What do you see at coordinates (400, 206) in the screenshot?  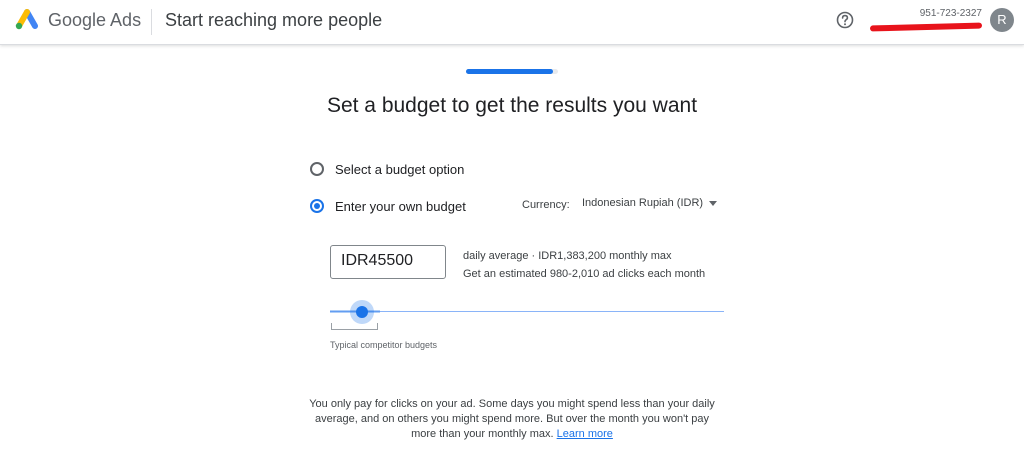 I see `option-custom-label: Enter your own budget` at bounding box center [400, 206].